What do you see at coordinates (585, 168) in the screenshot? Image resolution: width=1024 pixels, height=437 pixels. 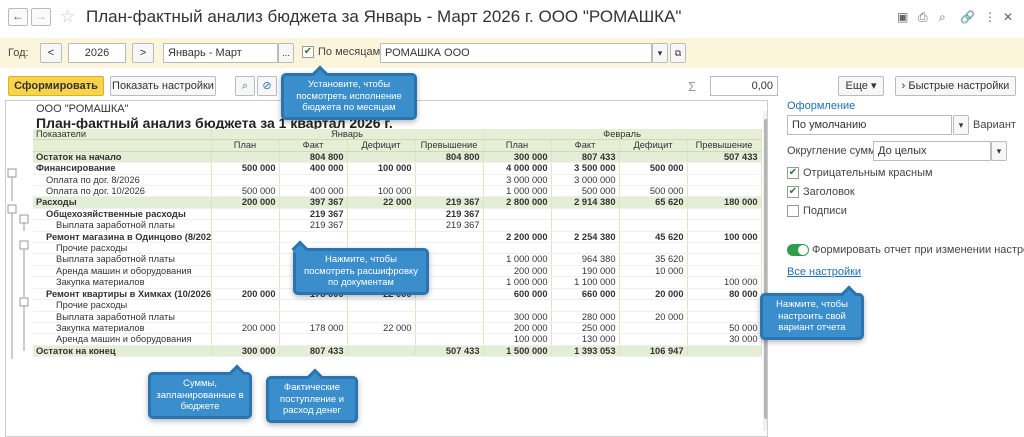 I see `value-cell: 3 500 000` at bounding box center [585, 168].